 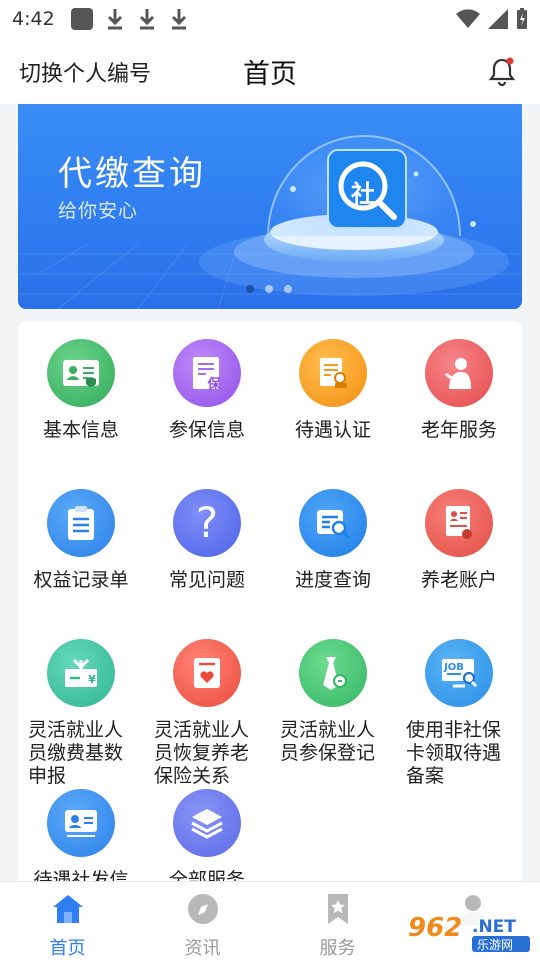 I want to click on service-basic-info: 基本信息, so click(x=81, y=390).